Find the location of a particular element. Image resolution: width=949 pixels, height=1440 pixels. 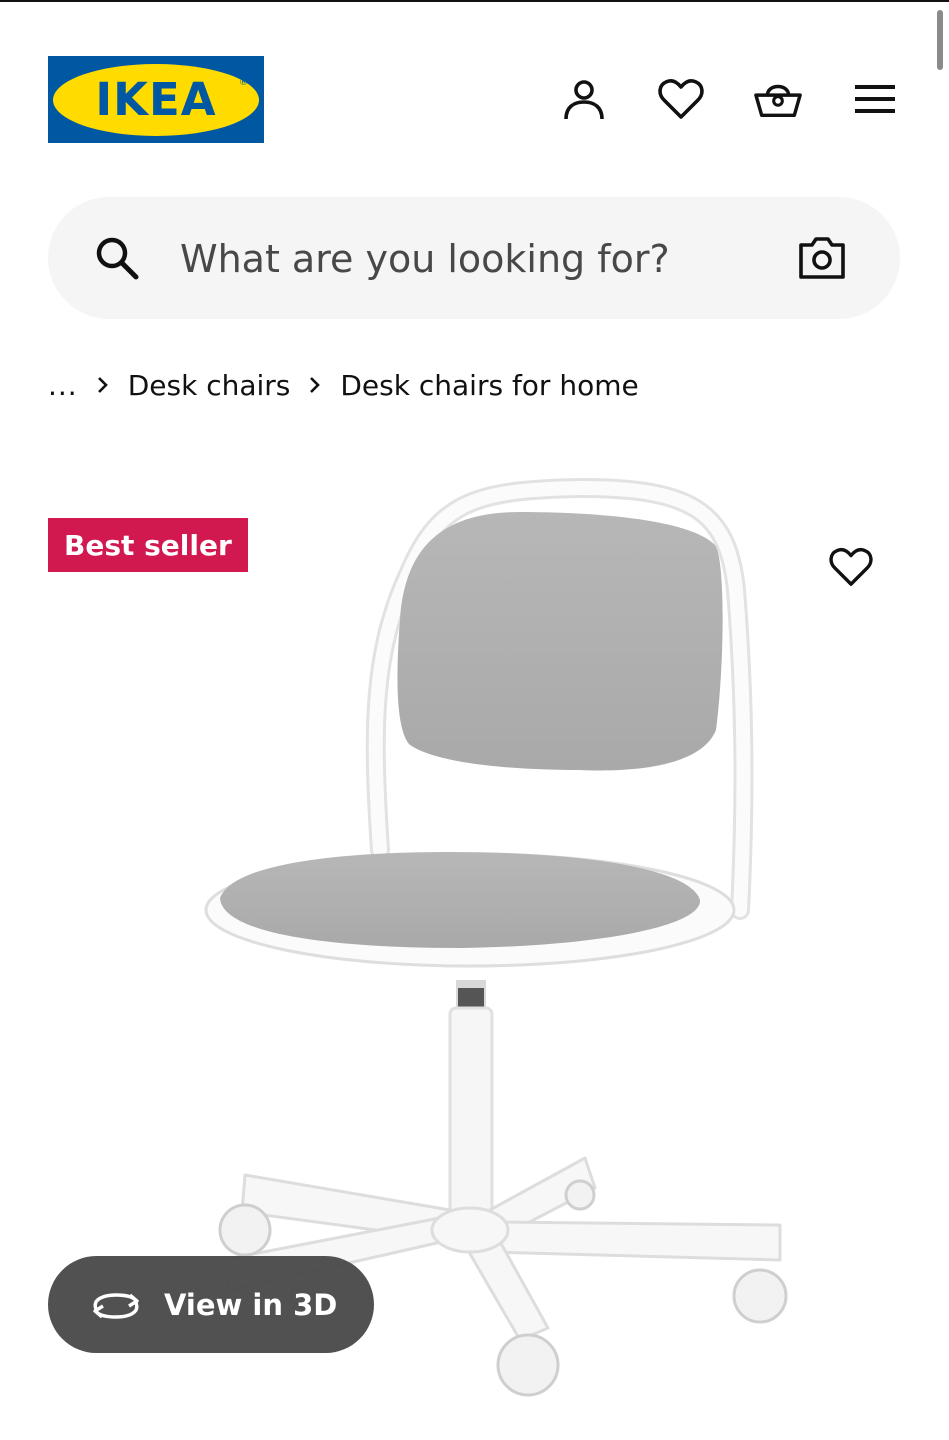

rotate-3d-icon is located at coordinates (116, 1305).